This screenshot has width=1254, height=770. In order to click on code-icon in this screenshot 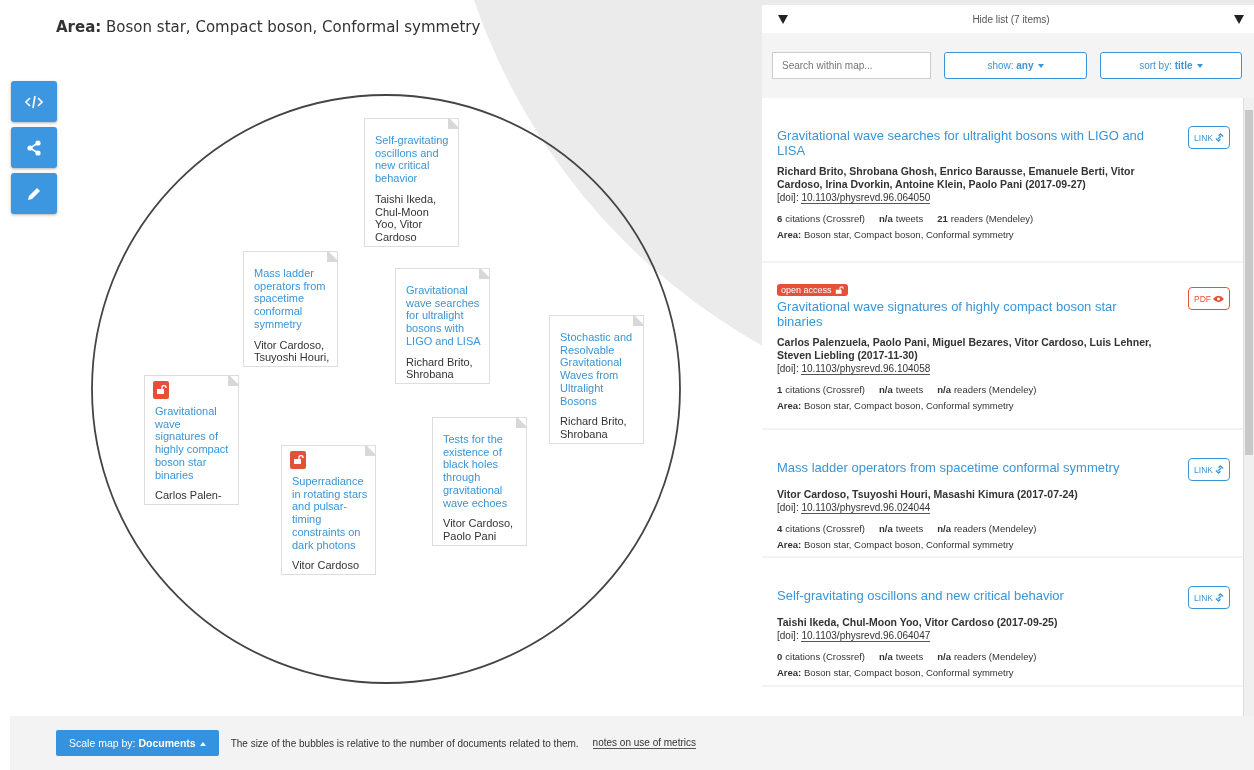, I will do `click(34, 101)`.